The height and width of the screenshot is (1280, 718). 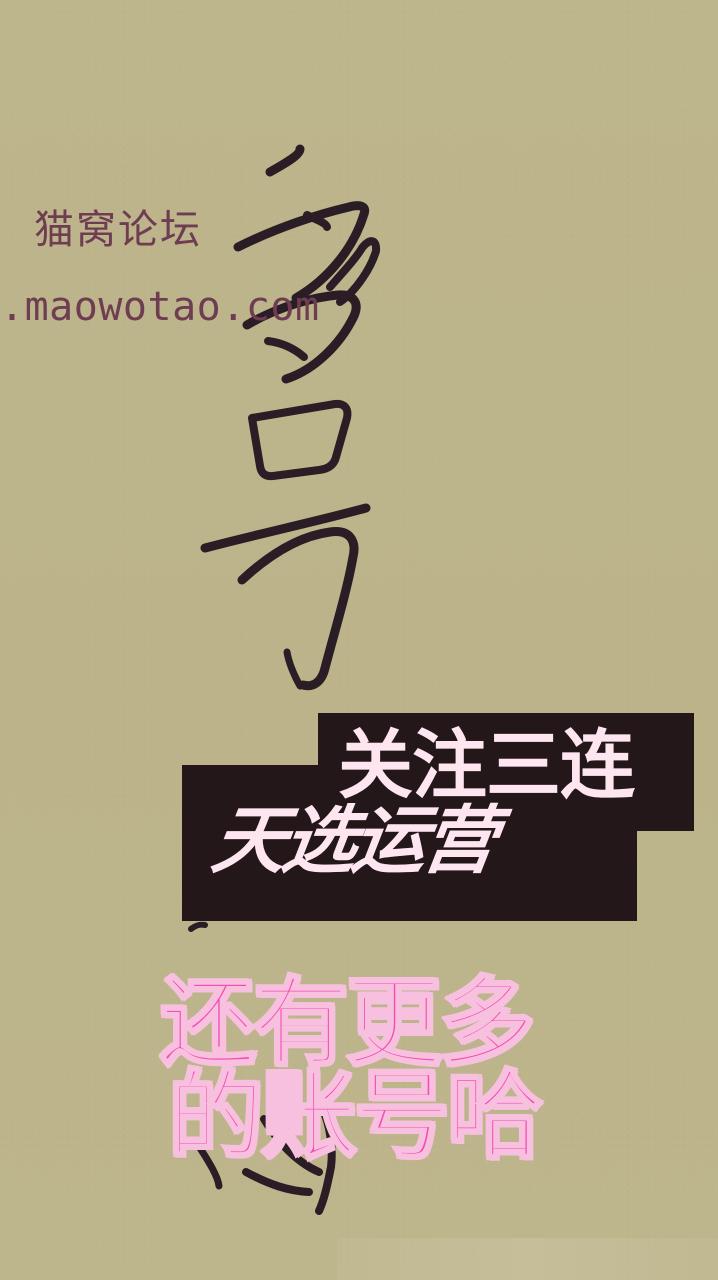 What do you see at coordinates (160, 307) in the screenshot?
I see `watermark-url: .maowotao.com` at bounding box center [160, 307].